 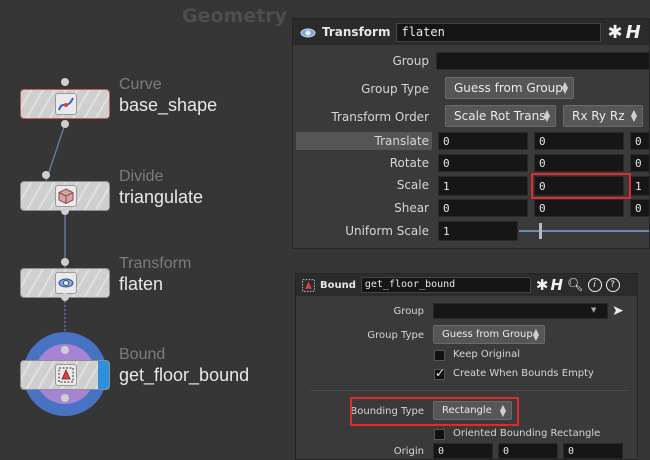 I want to click on info-icon: i, so click(x=594, y=285).